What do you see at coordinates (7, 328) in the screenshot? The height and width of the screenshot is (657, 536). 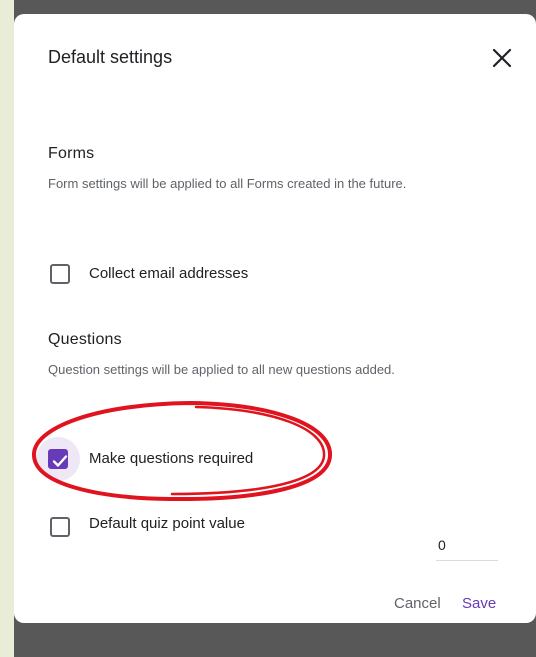 I see `side-strip` at bounding box center [7, 328].